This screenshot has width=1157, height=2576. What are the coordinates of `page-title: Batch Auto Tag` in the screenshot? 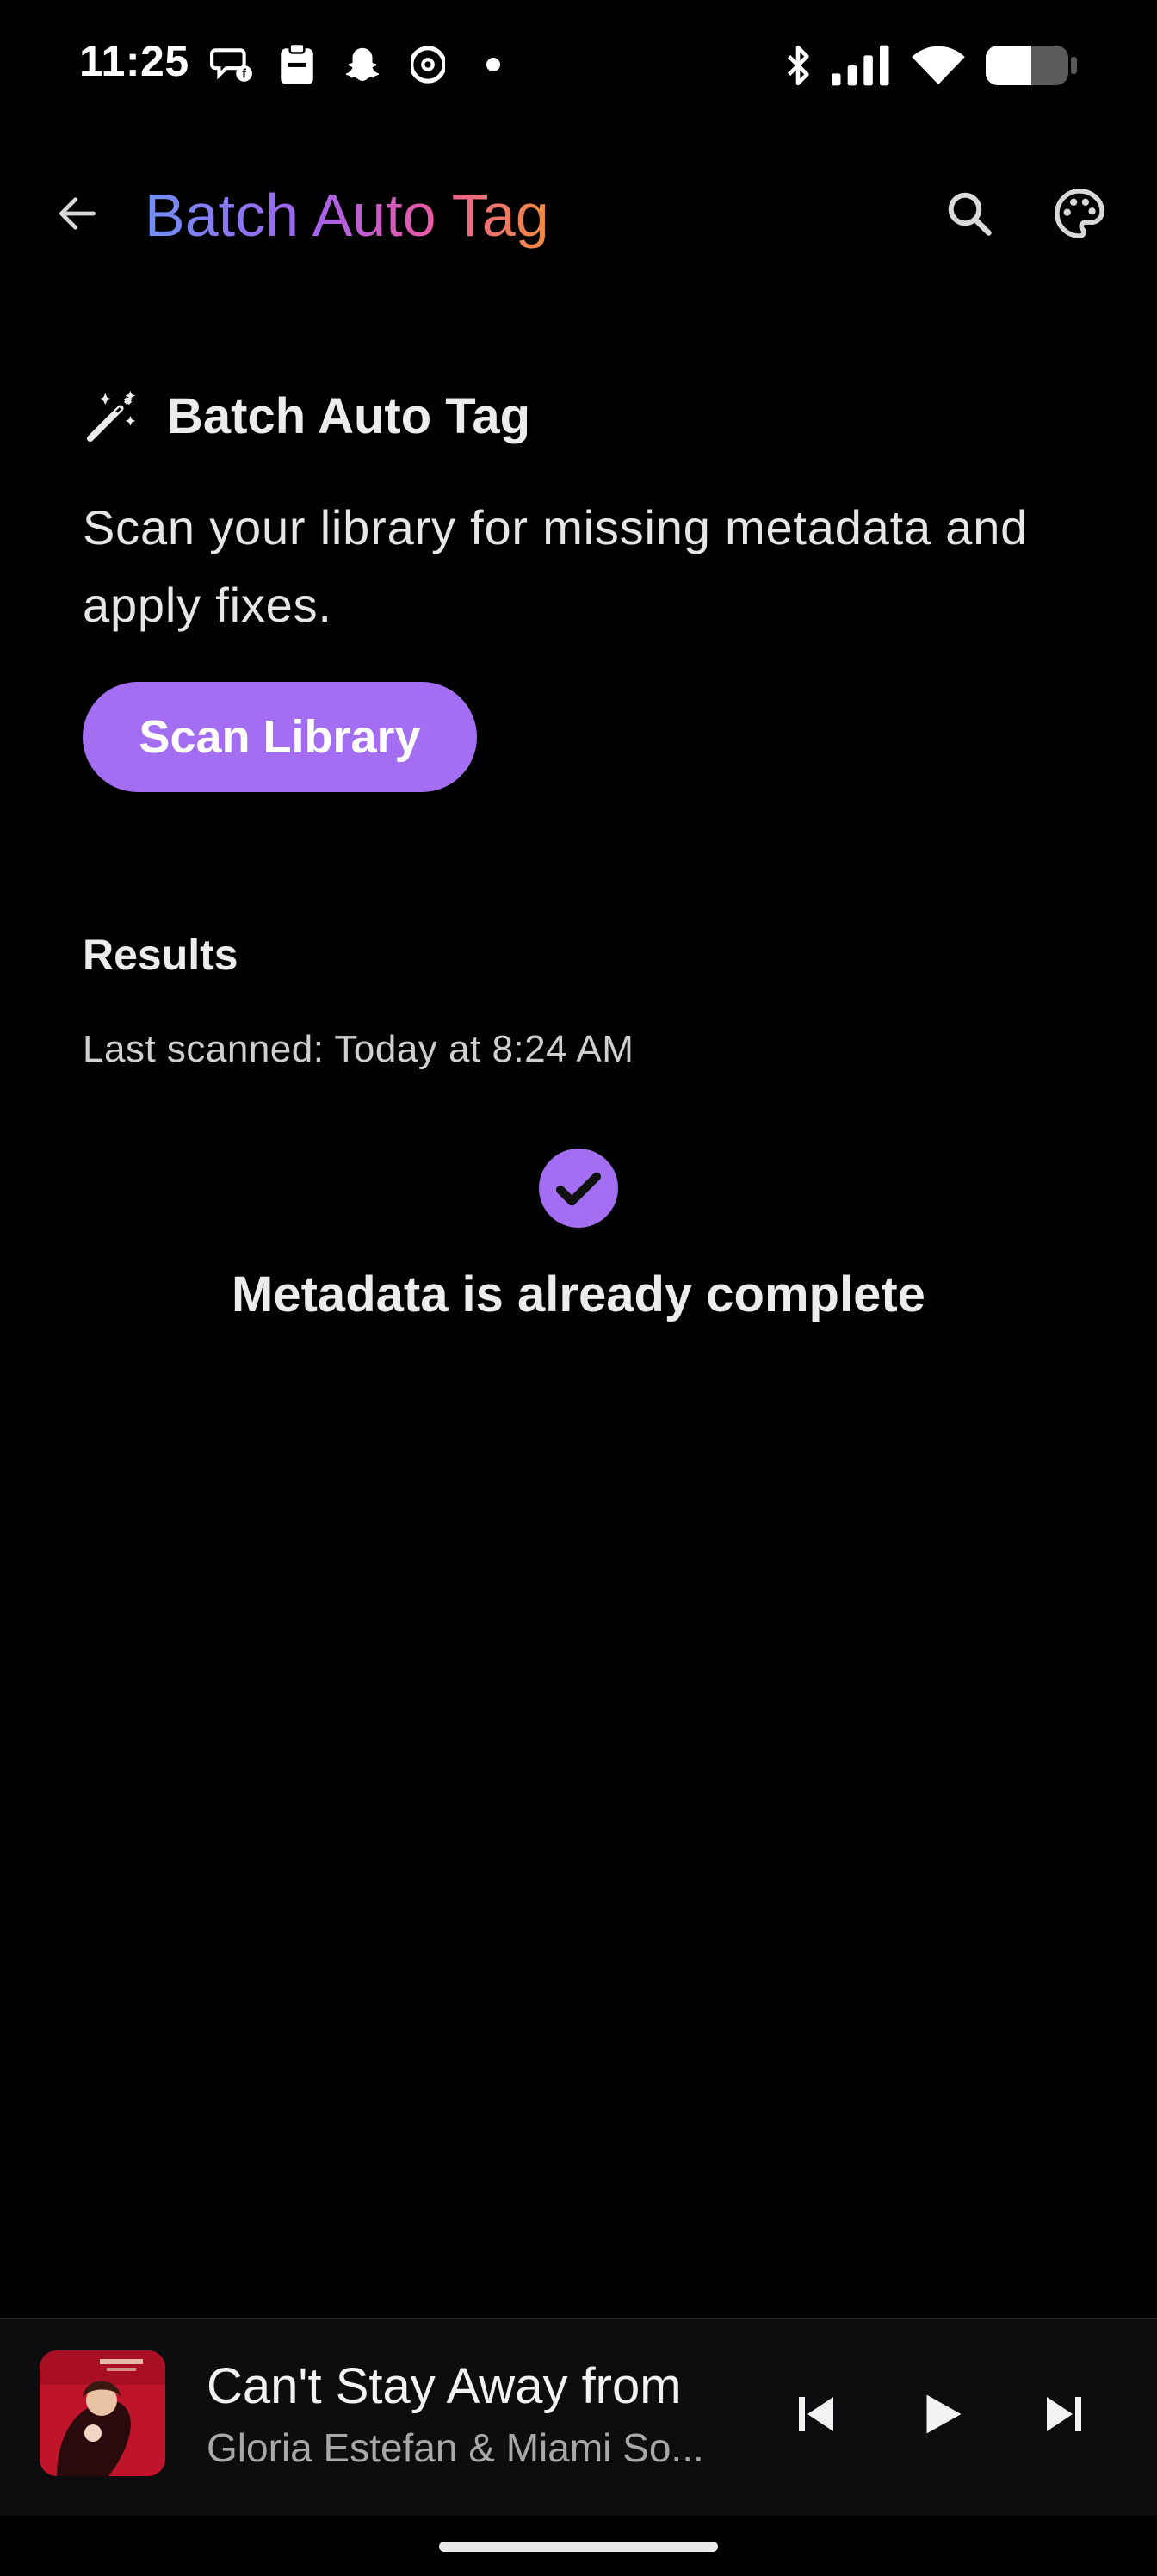 It's located at (347, 216).